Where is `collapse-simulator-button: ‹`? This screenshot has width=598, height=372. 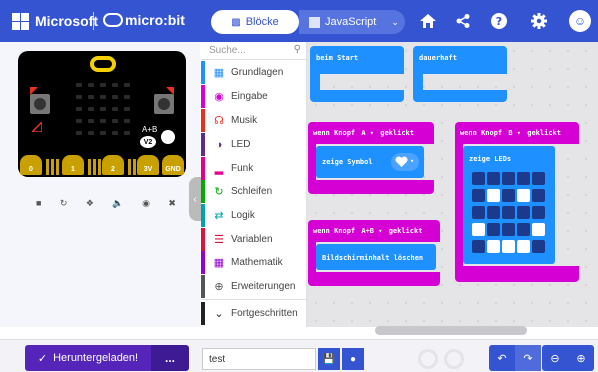
collapse-simulator-button: ‹ is located at coordinates (195, 199).